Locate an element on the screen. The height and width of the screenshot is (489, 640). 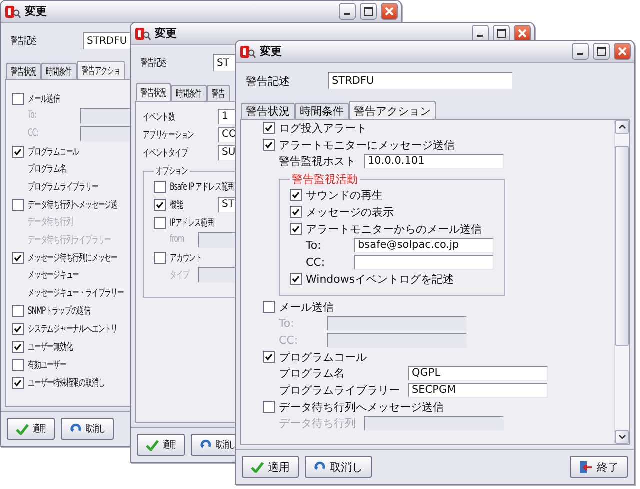
checkbox-label: メッセージの表示 is located at coordinates (350, 212).